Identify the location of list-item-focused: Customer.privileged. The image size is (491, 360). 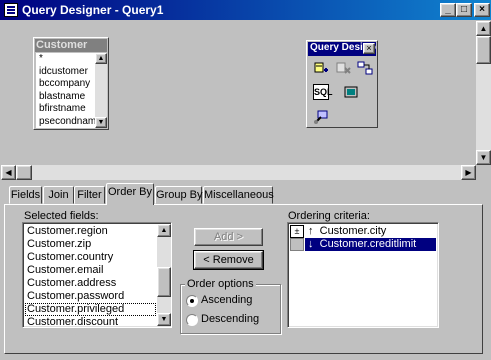
(90, 309).